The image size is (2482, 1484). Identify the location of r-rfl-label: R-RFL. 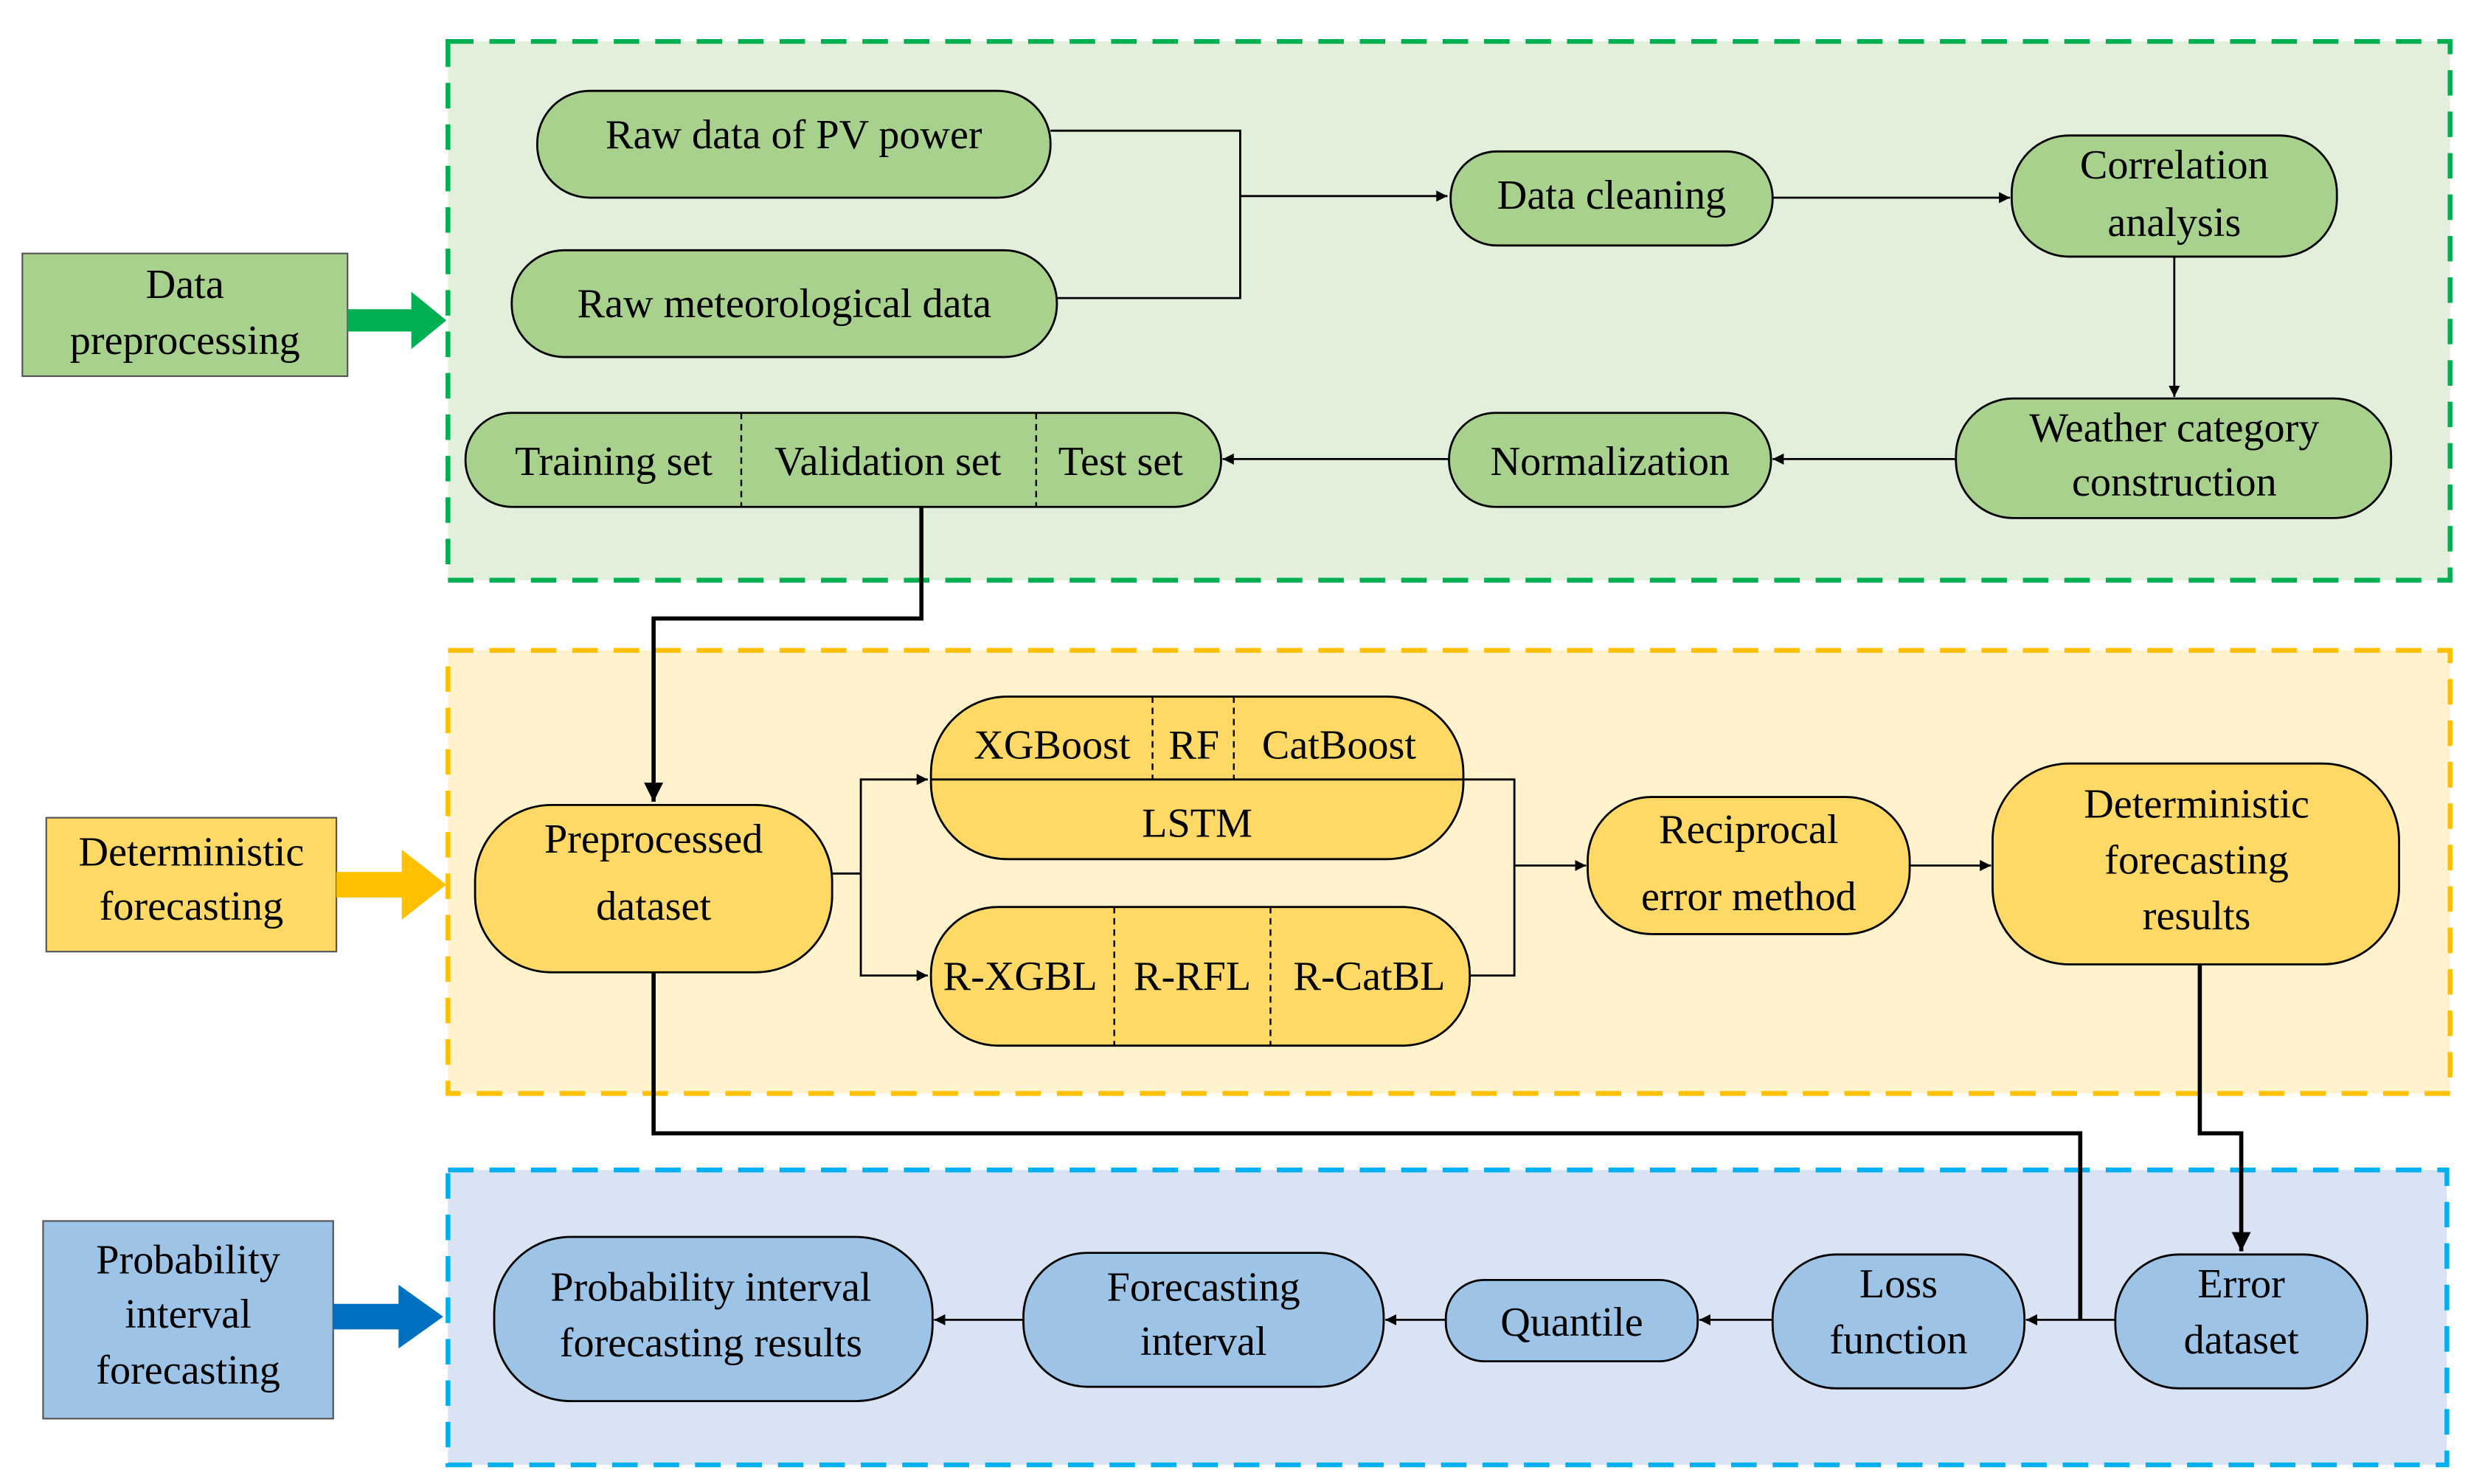
(1193, 976).